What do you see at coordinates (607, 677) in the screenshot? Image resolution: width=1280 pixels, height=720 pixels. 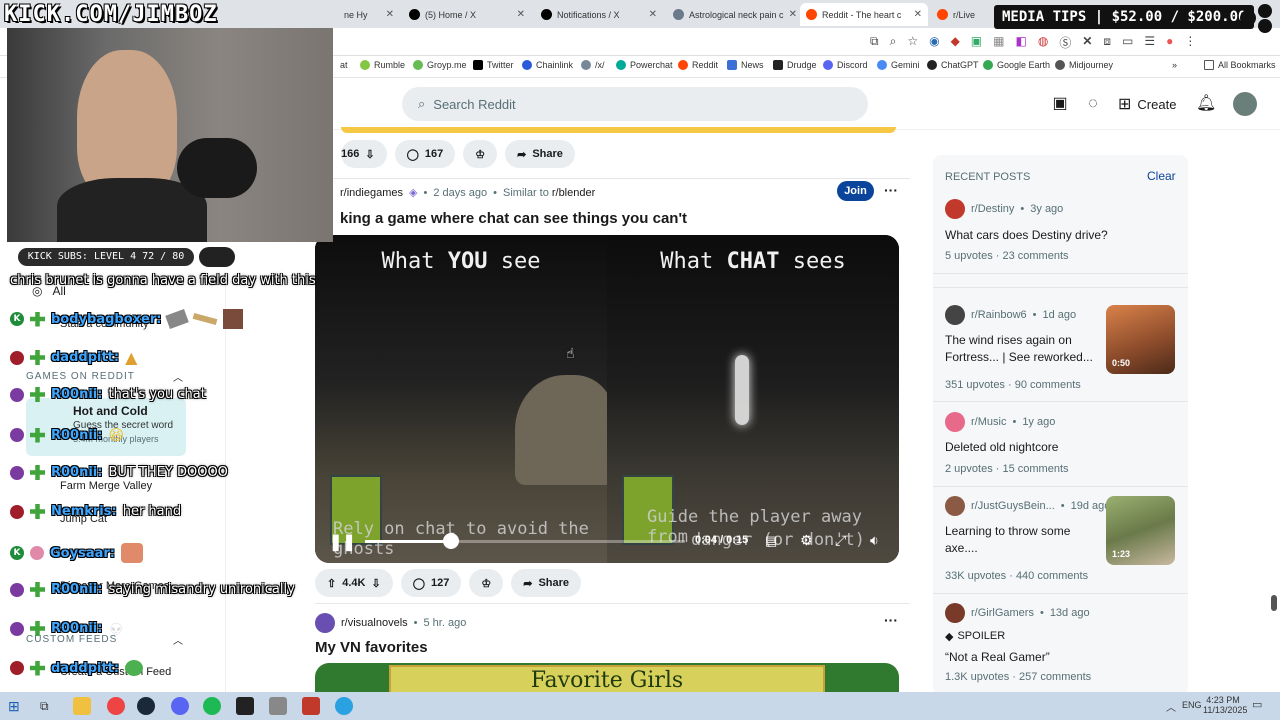 I see `post-image: Favorite Girls` at bounding box center [607, 677].